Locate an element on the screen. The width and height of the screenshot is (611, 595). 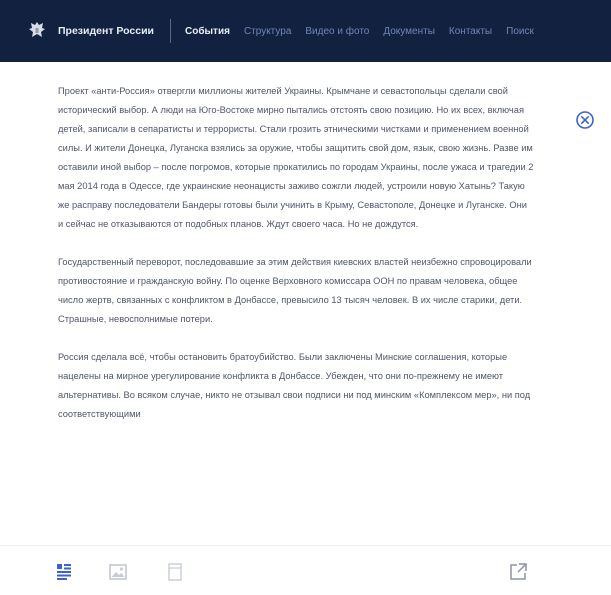
close-circle-icon is located at coordinates (585, 120).